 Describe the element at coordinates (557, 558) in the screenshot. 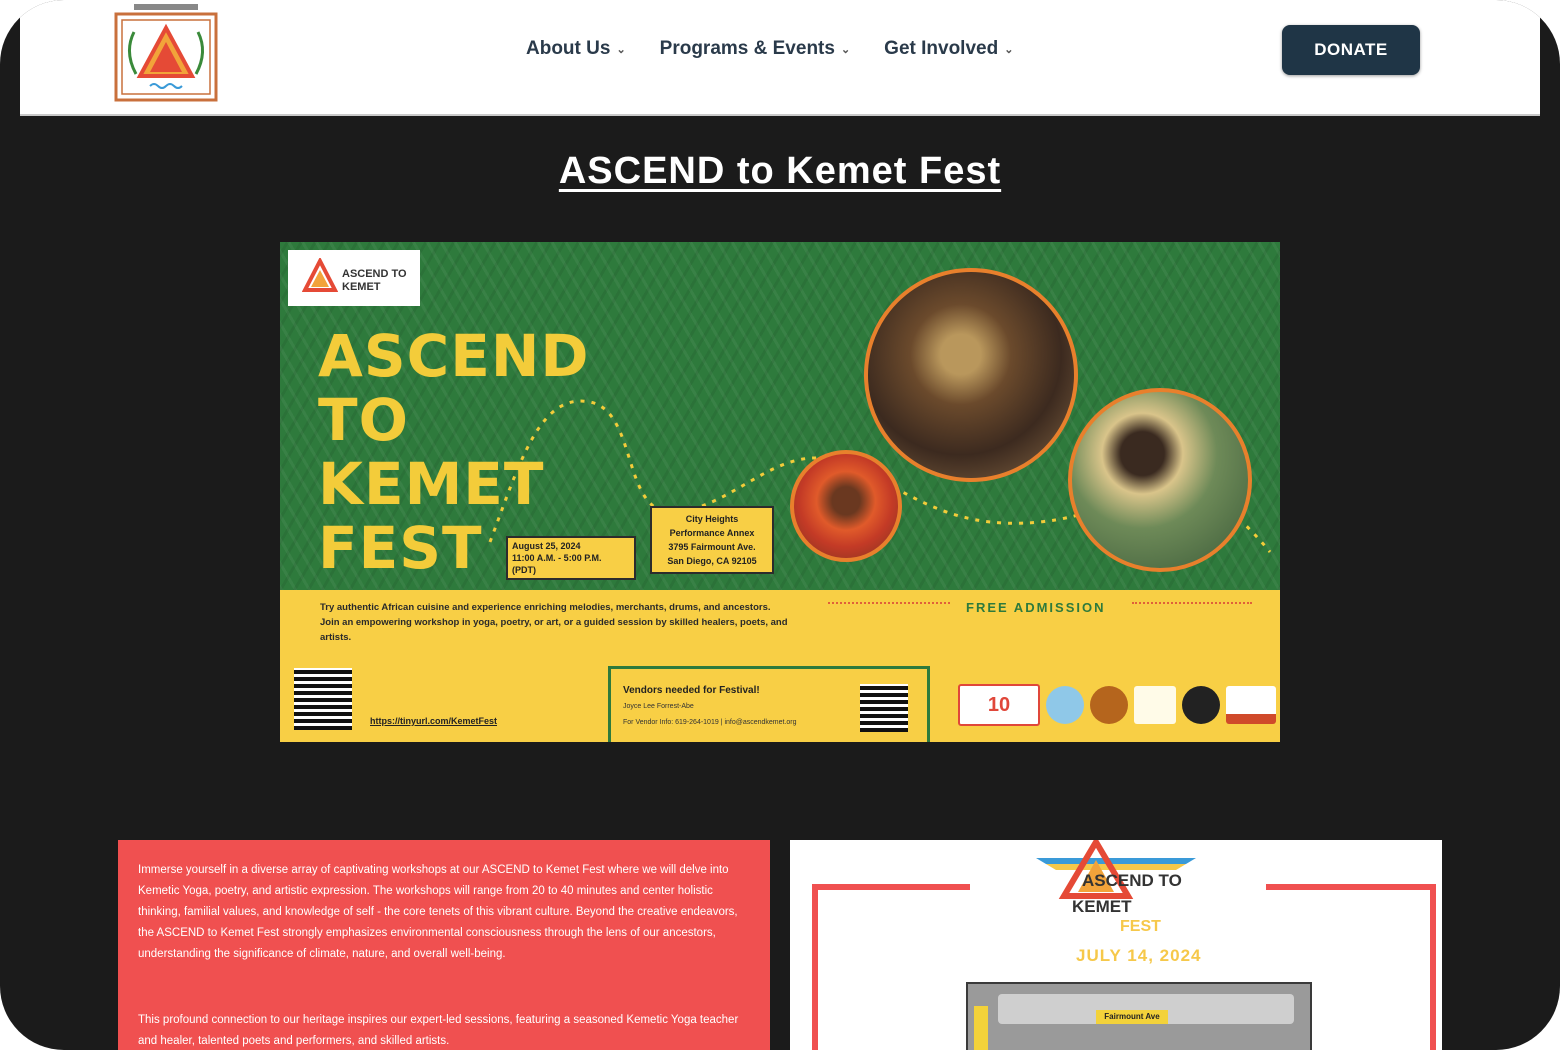

I see `banner-date-line: 11:00 A.M. - 5:00 P.M.` at that location.